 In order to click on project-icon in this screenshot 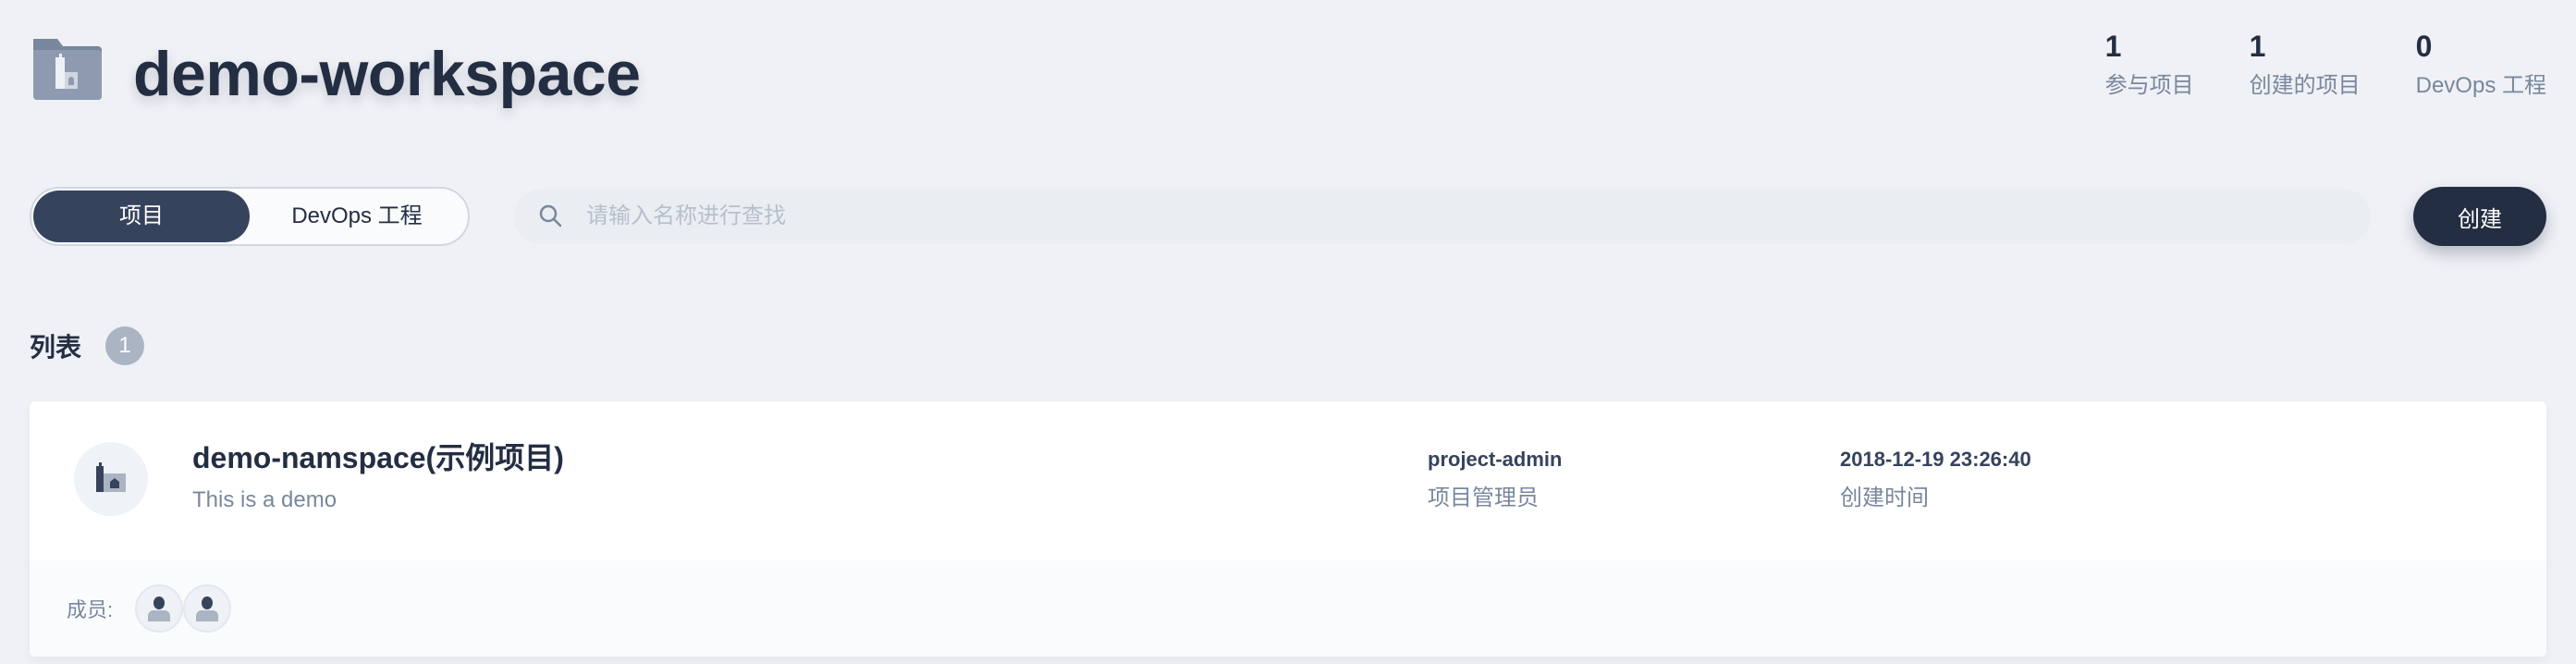, I will do `click(111, 477)`.